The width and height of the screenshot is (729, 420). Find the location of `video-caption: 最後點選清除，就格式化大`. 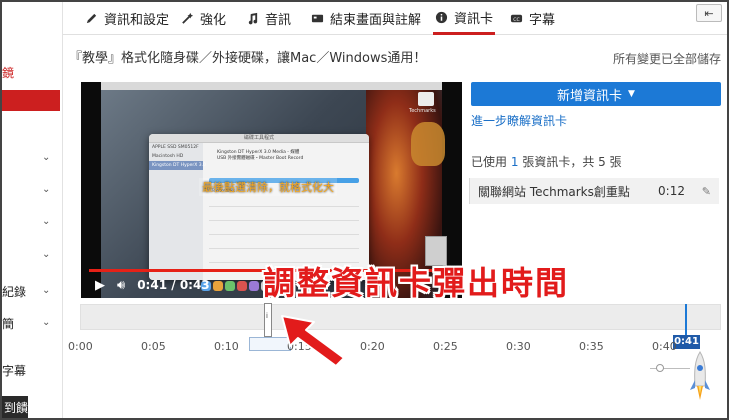

video-caption: 最後點選清除，就格式化大 is located at coordinates (268, 187).